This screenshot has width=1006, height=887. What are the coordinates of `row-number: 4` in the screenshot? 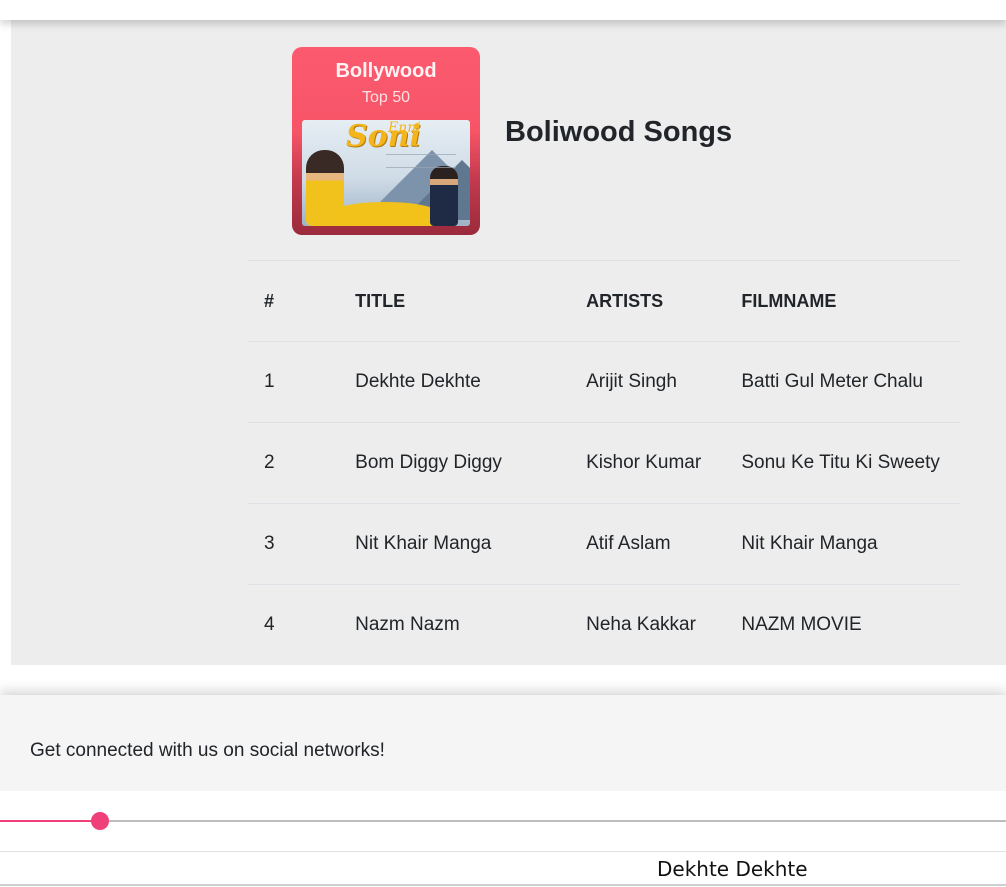 It's located at (302, 624).